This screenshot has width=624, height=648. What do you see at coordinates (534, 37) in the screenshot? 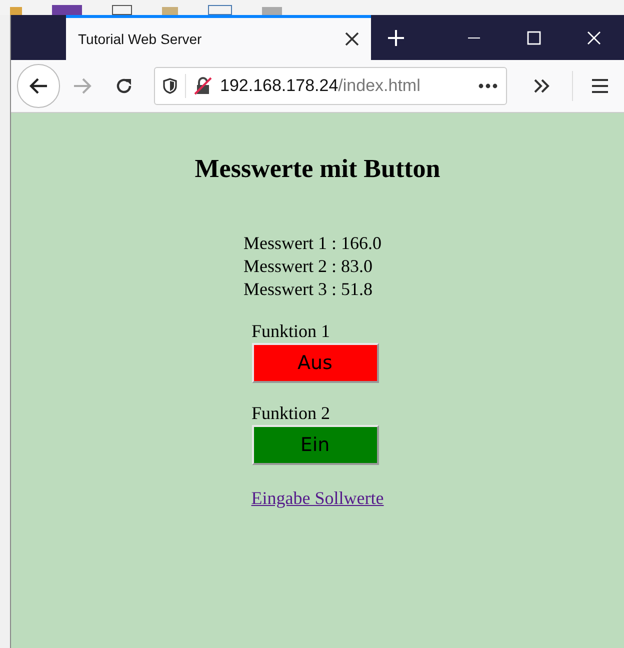
I see `maximize-icon` at bounding box center [534, 37].